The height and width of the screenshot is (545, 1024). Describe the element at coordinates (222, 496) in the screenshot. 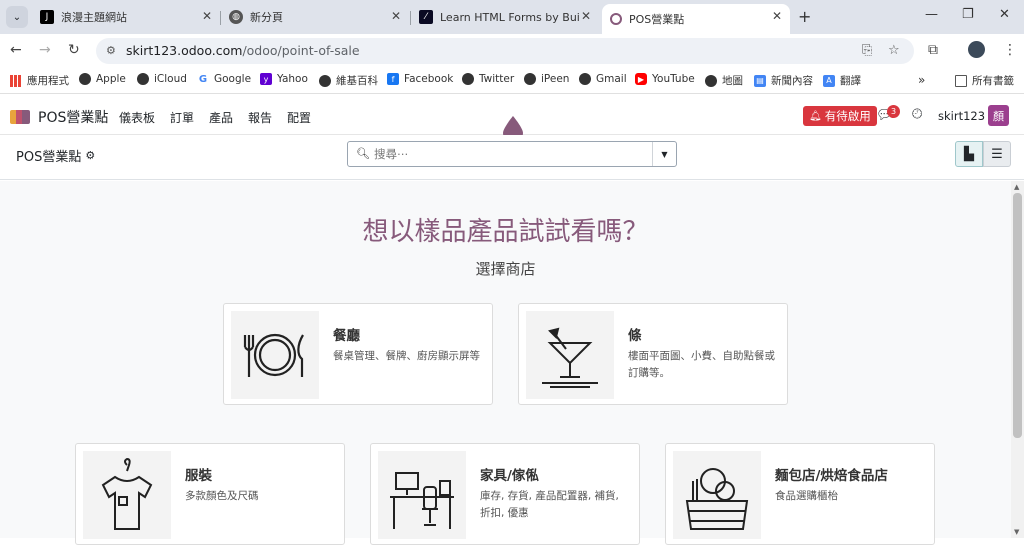

I see `card-description: 多款顏色及尺碼` at that location.